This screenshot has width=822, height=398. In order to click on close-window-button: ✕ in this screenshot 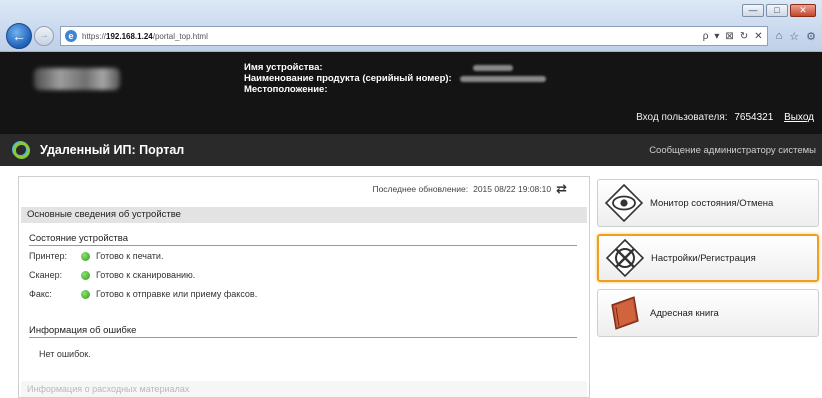, I will do `click(803, 10)`.